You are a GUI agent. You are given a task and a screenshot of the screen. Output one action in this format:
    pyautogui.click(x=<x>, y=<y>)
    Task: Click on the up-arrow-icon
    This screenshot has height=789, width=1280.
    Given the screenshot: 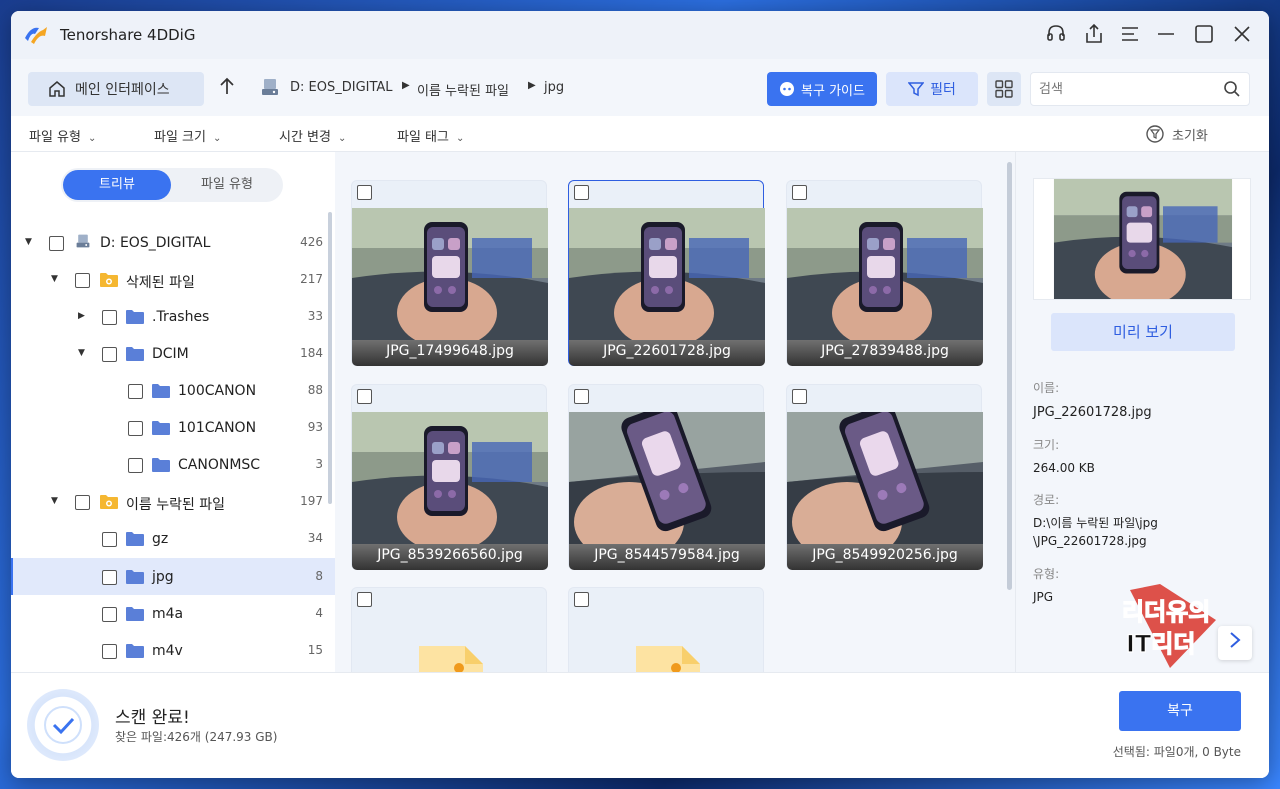 What is the action you would take?
    pyautogui.click(x=227, y=88)
    